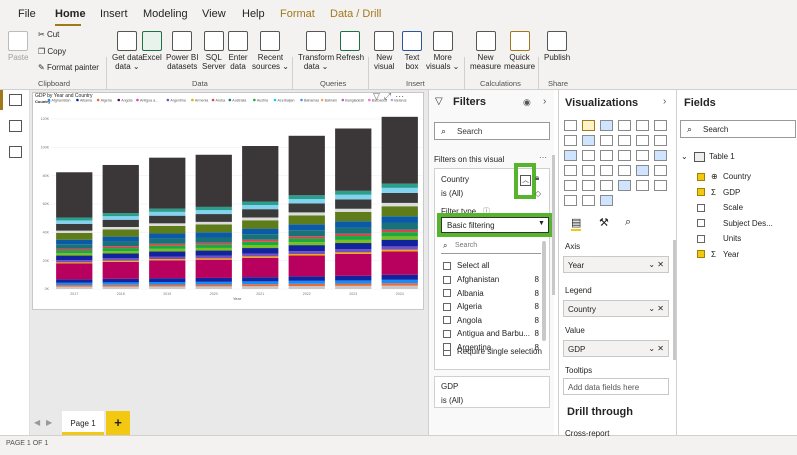 The image size is (797, 455). Describe the element at coordinates (350, 46) in the screenshot. I see `refresh-button: Refresh` at that location.